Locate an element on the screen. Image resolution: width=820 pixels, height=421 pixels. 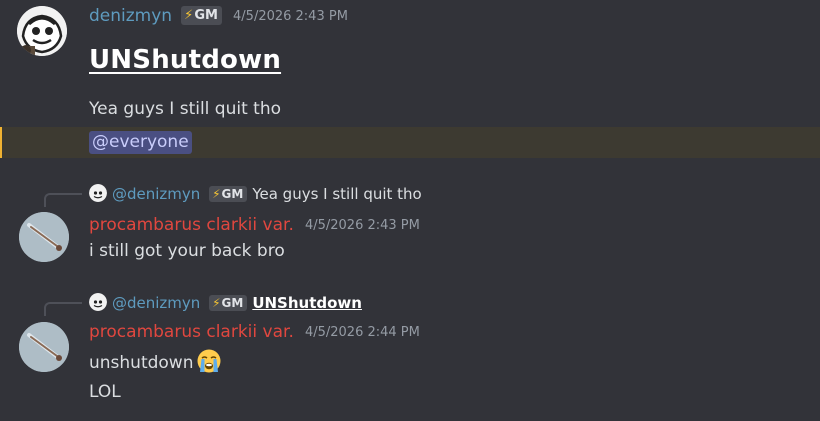
reply-preview: @denizmyn ⚡GM Yea guys I still quit tho is located at coordinates (255, 193).